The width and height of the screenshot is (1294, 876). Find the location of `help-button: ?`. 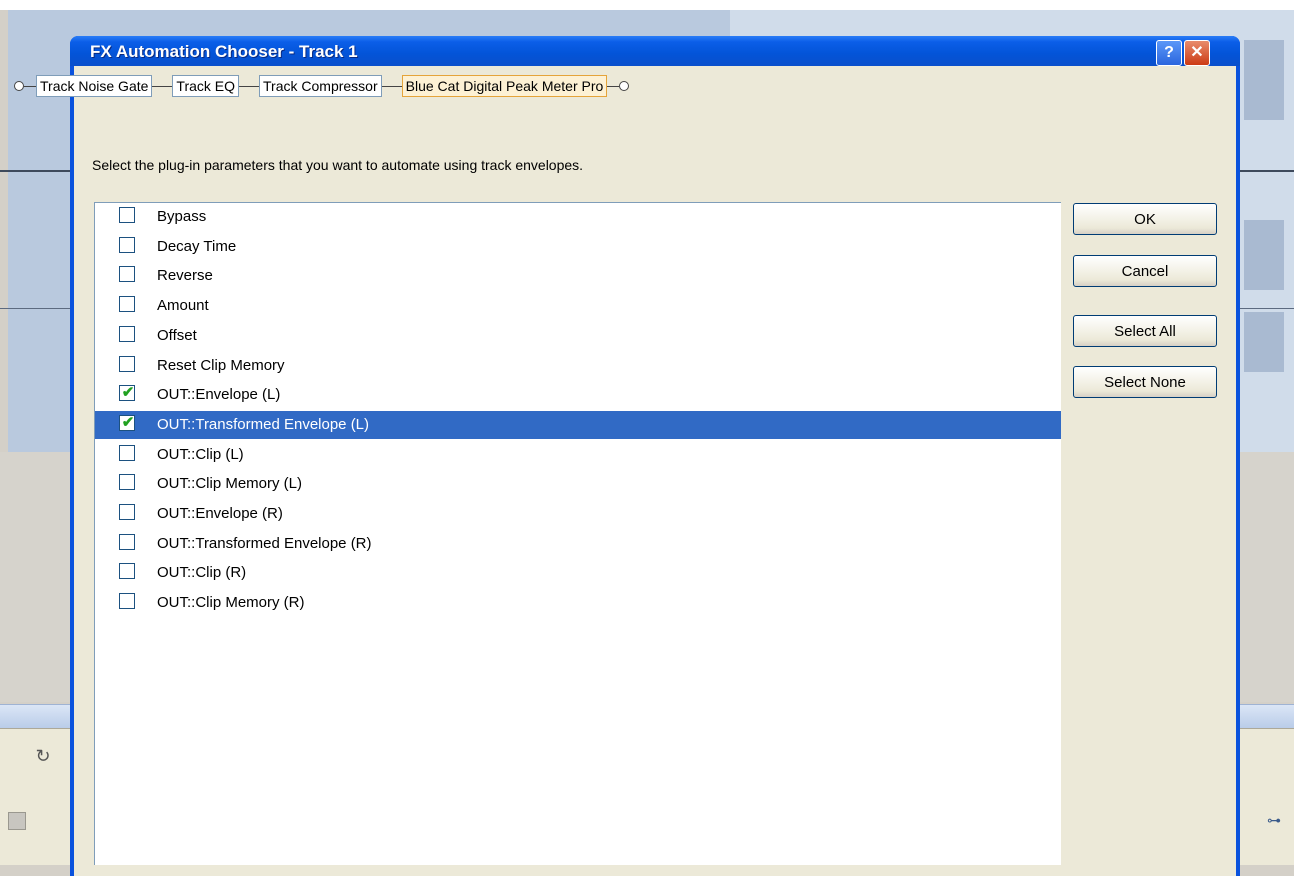

help-button: ? is located at coordinates (1169, 53).